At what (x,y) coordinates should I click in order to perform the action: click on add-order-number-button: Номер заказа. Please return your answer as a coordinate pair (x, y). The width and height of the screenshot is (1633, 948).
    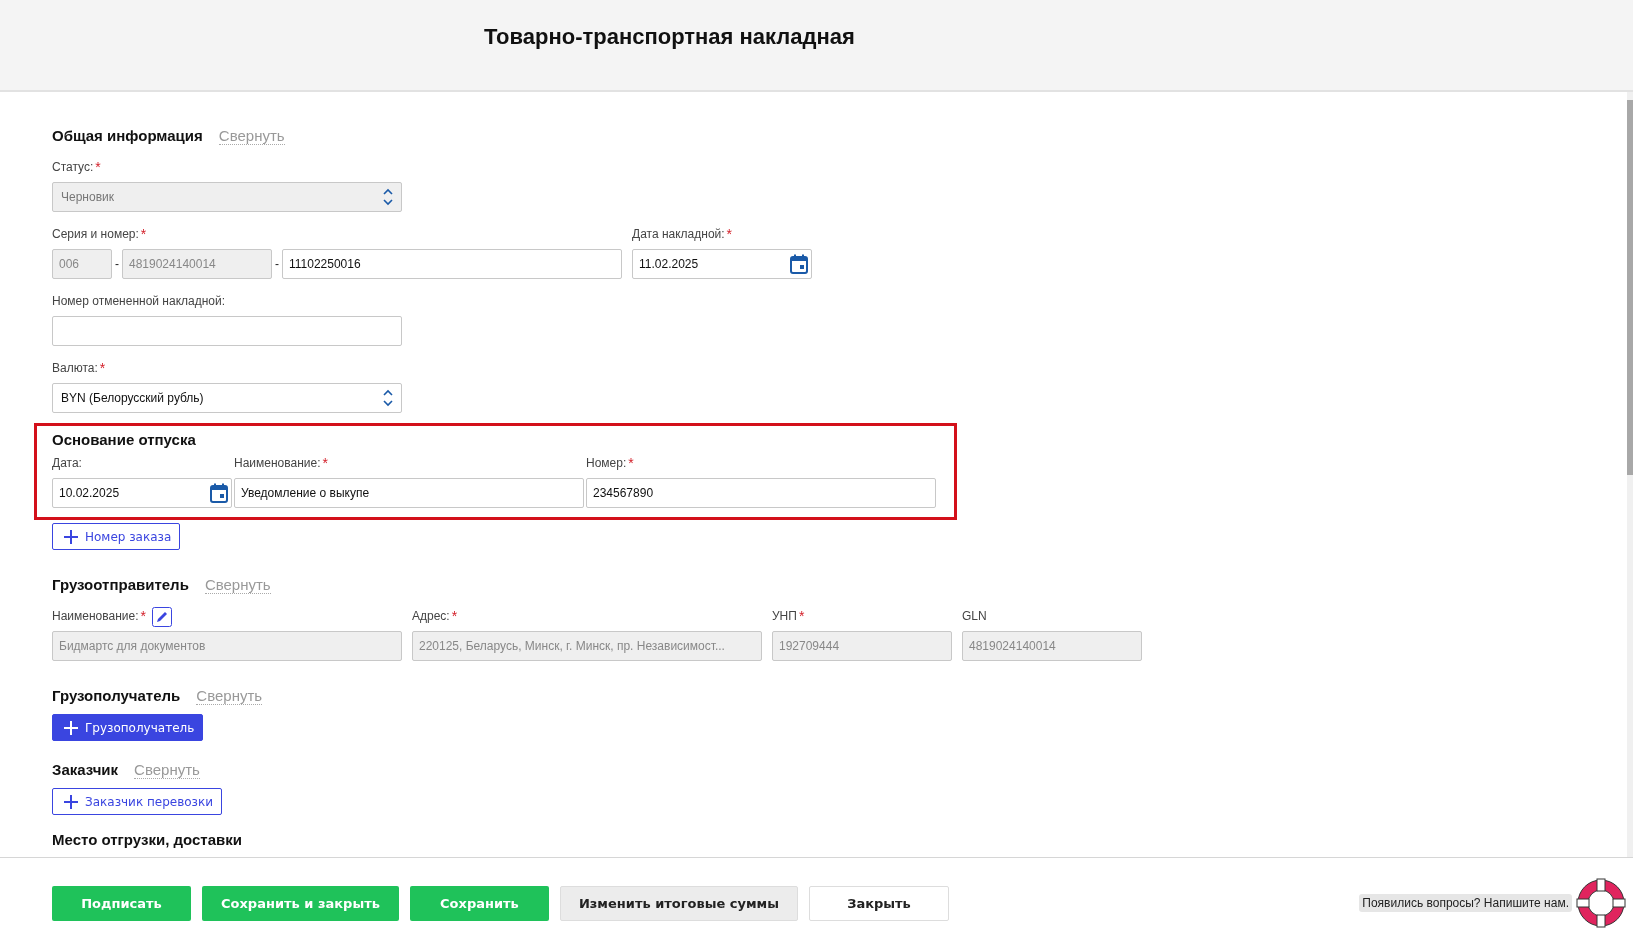
    Looking at the image, I should click on (116, 536).